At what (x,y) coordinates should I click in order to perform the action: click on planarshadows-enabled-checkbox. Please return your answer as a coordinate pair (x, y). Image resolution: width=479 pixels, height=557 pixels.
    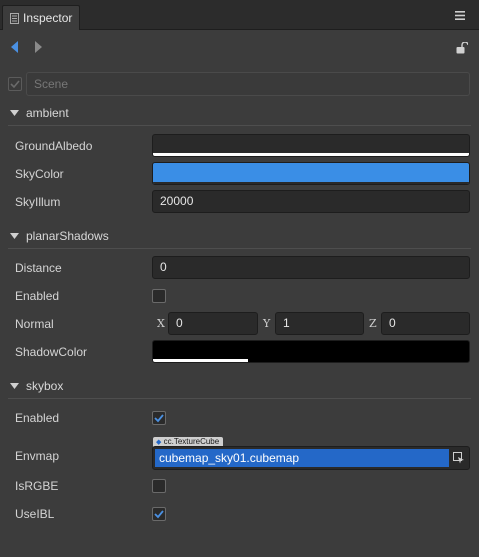
    Looking at the image, I should click on (159, 296).